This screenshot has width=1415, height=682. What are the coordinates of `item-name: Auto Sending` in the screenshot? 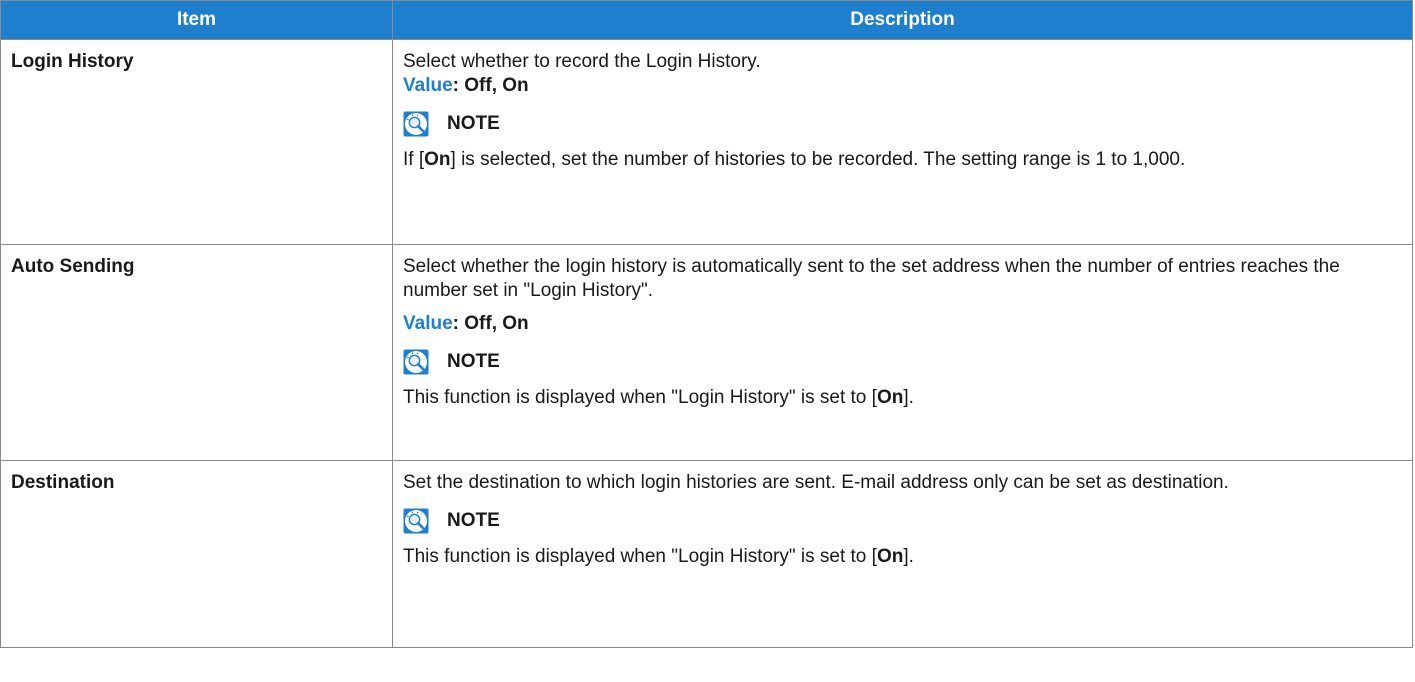 It's located at (196, 352).